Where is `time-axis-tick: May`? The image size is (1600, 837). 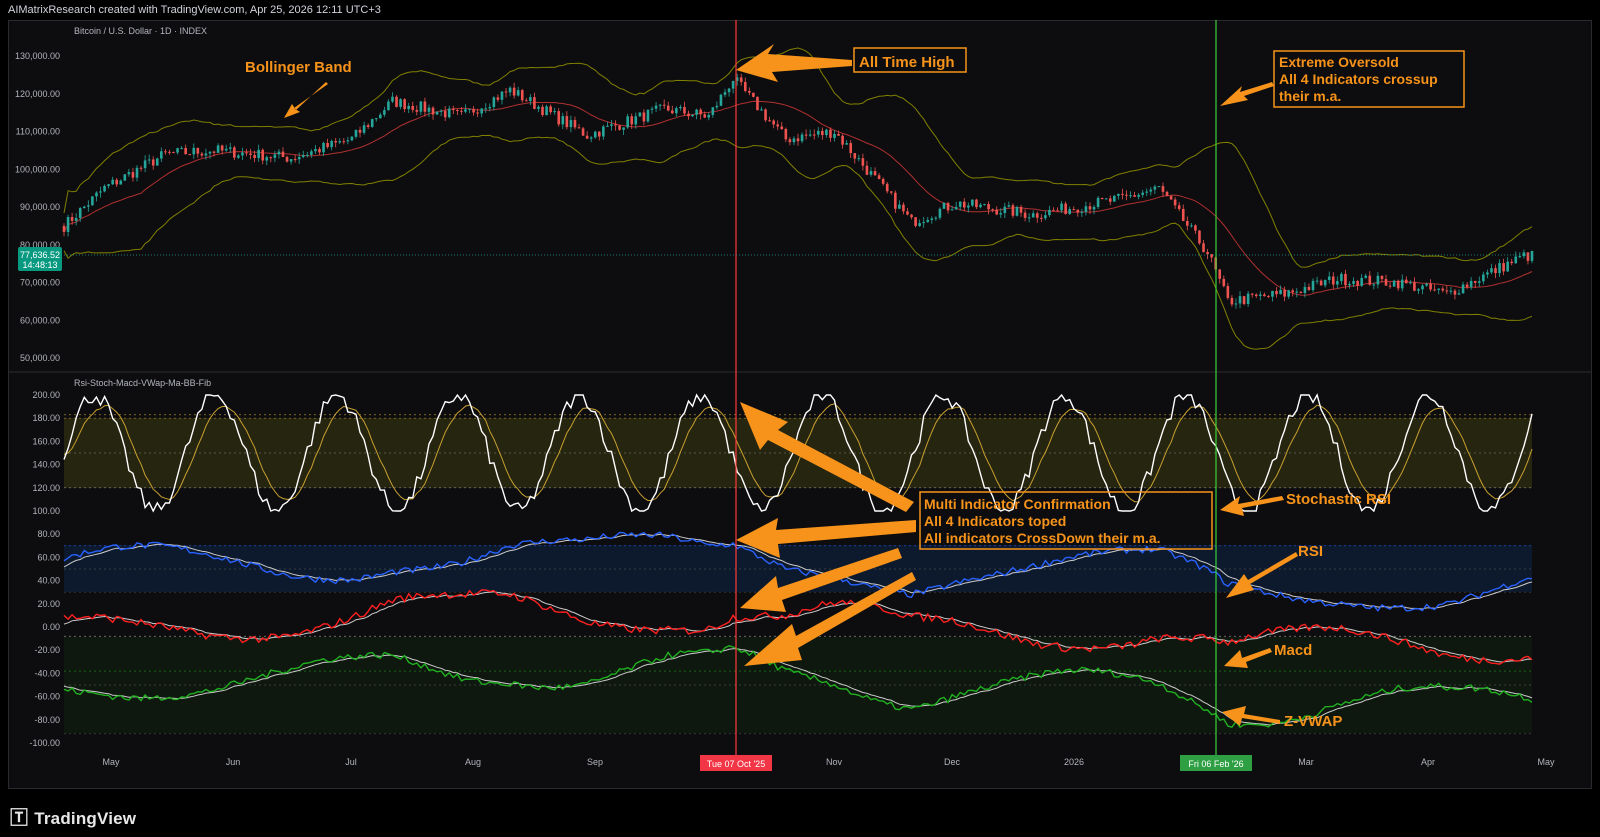 time-axis-tick: May is located at coordinates (111, 762).